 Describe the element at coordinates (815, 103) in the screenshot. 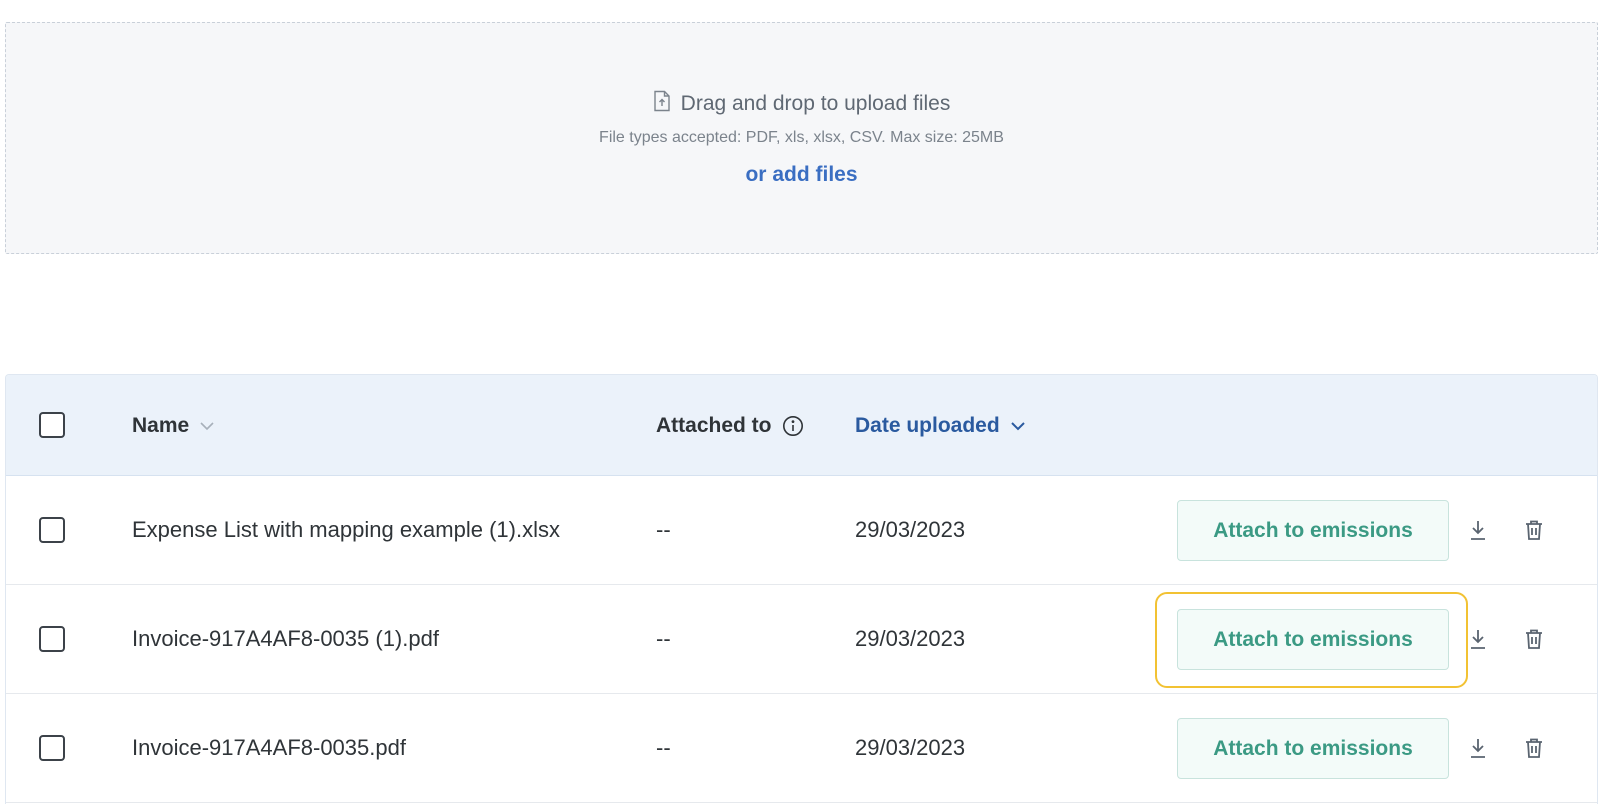

I see `upload-title-text: Drag and drop to upload files` at that location.